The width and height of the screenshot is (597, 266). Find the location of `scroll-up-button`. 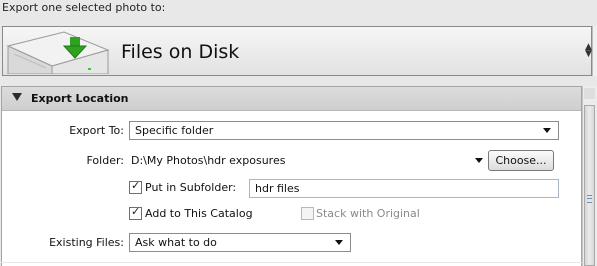

scroll-up-button is located at coordinates (589, 93).